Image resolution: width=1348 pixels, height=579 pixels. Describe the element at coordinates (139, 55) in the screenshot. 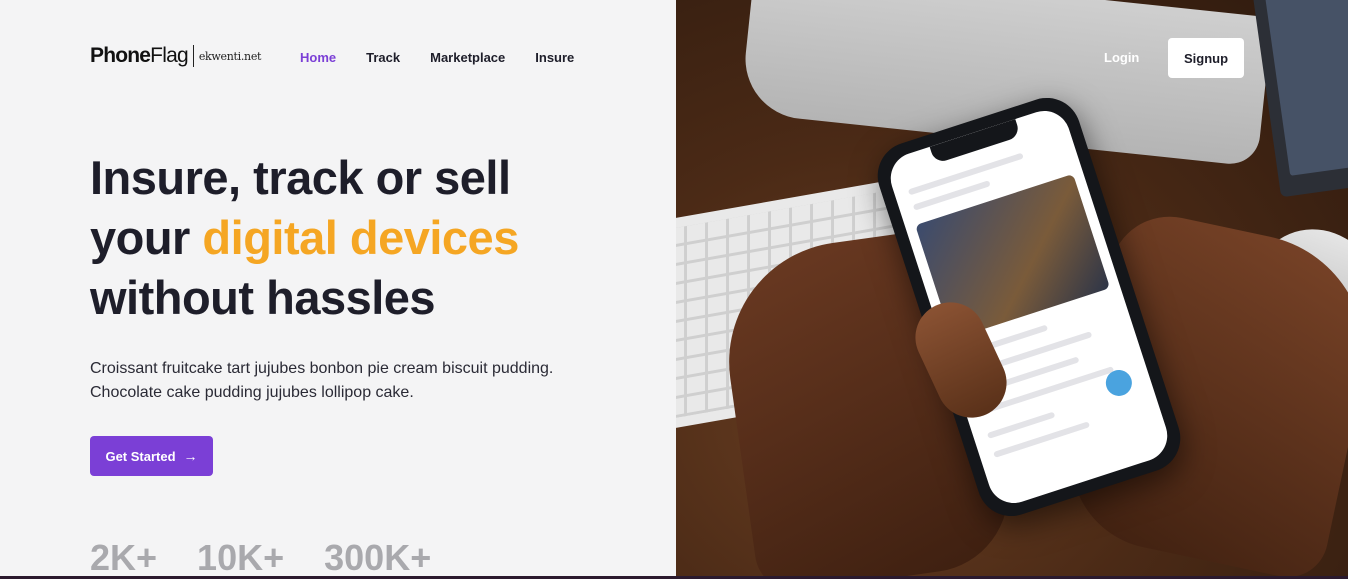

I see `logo-wordmark: PhoneFlag` at that location.